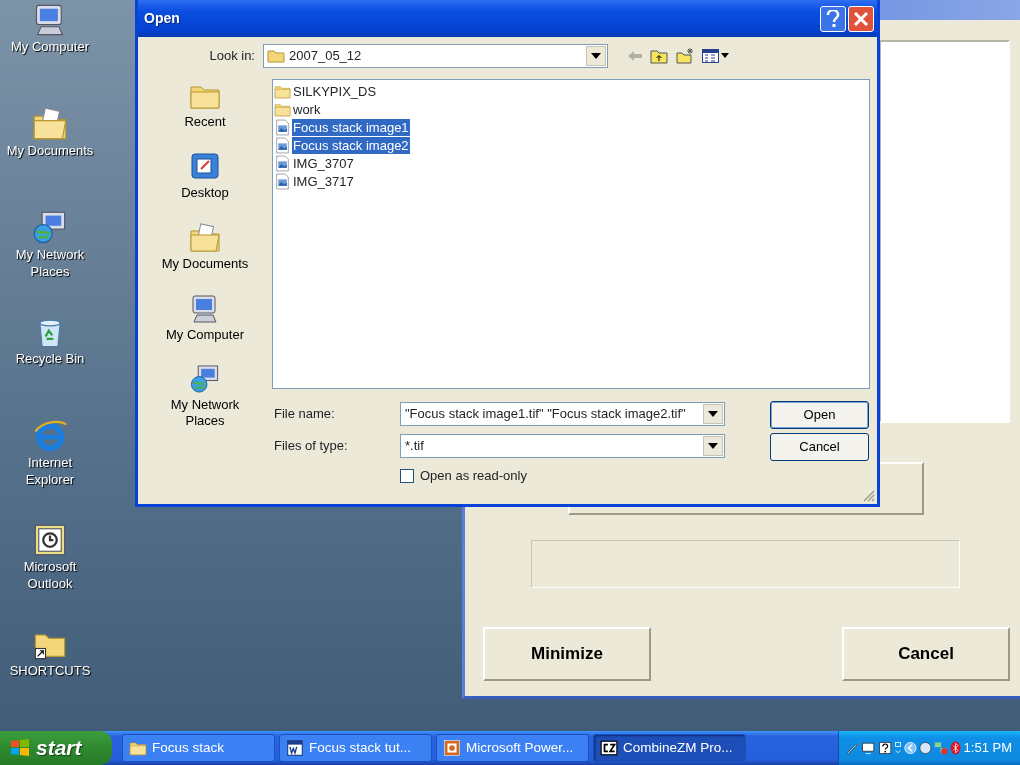 This screenshot has height=765, width=1020. I want to click on desktop-icon-label: Internet Explorer, so click(50, 471).